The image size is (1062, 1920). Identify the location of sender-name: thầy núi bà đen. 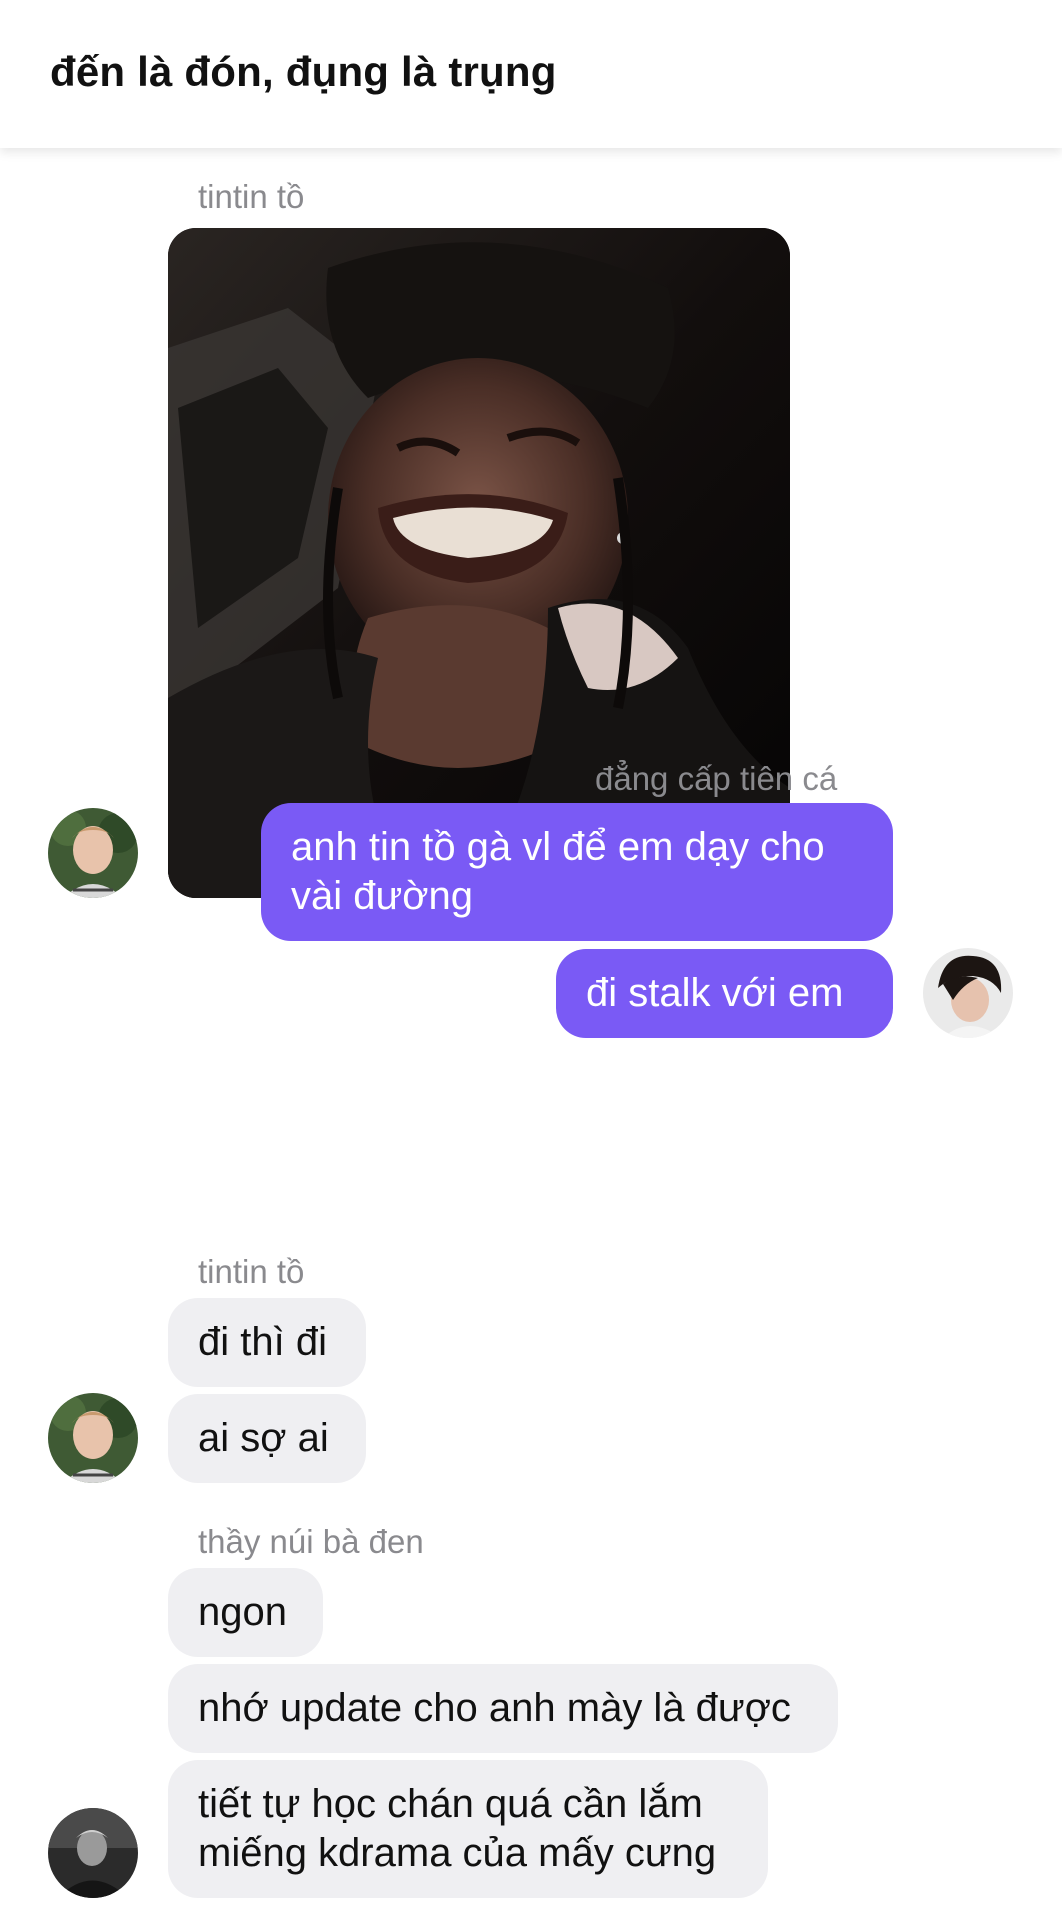
(311, 1541).